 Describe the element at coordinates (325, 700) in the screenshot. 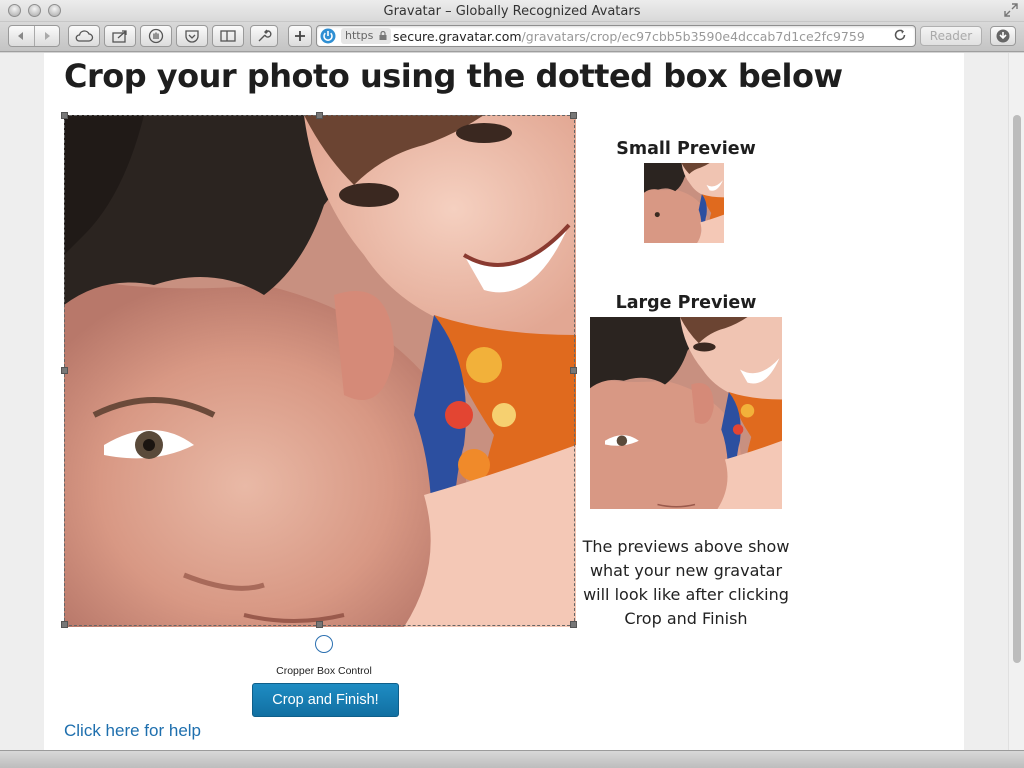

I see `crop-and-finish-button: Crop and Finish!` at that location.